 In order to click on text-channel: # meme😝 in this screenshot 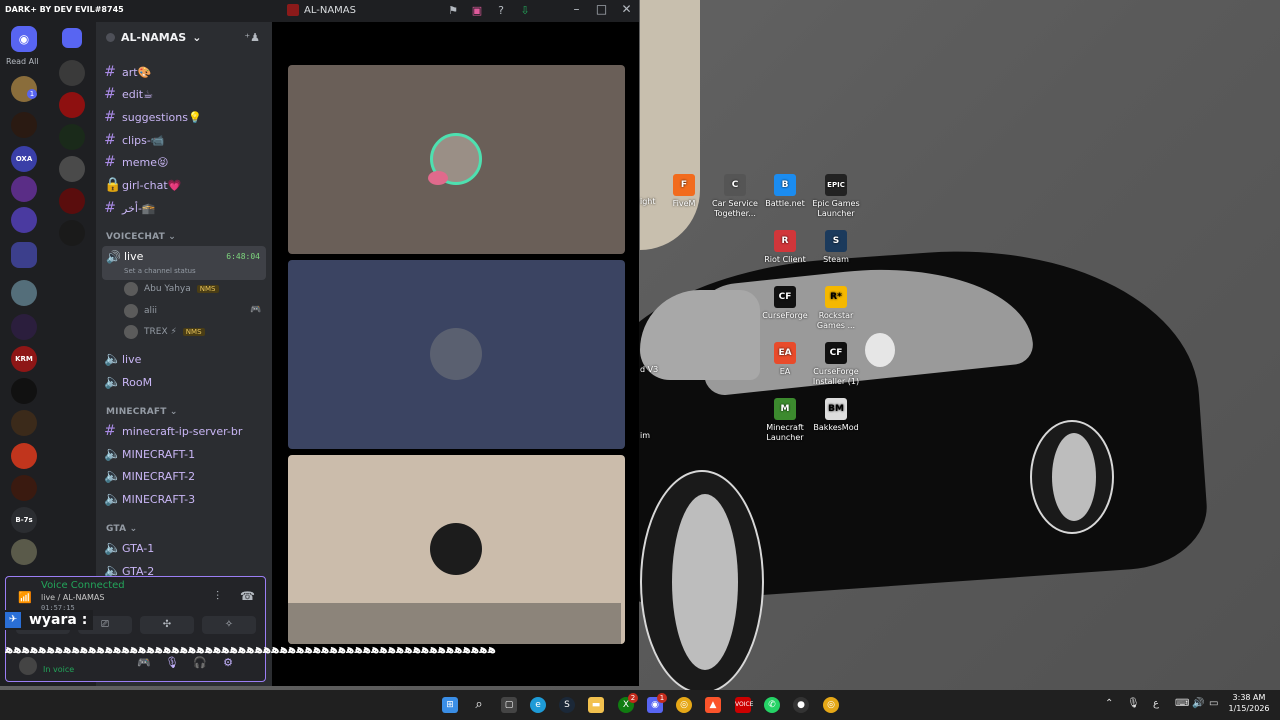, I will do `click(184, 162)`.